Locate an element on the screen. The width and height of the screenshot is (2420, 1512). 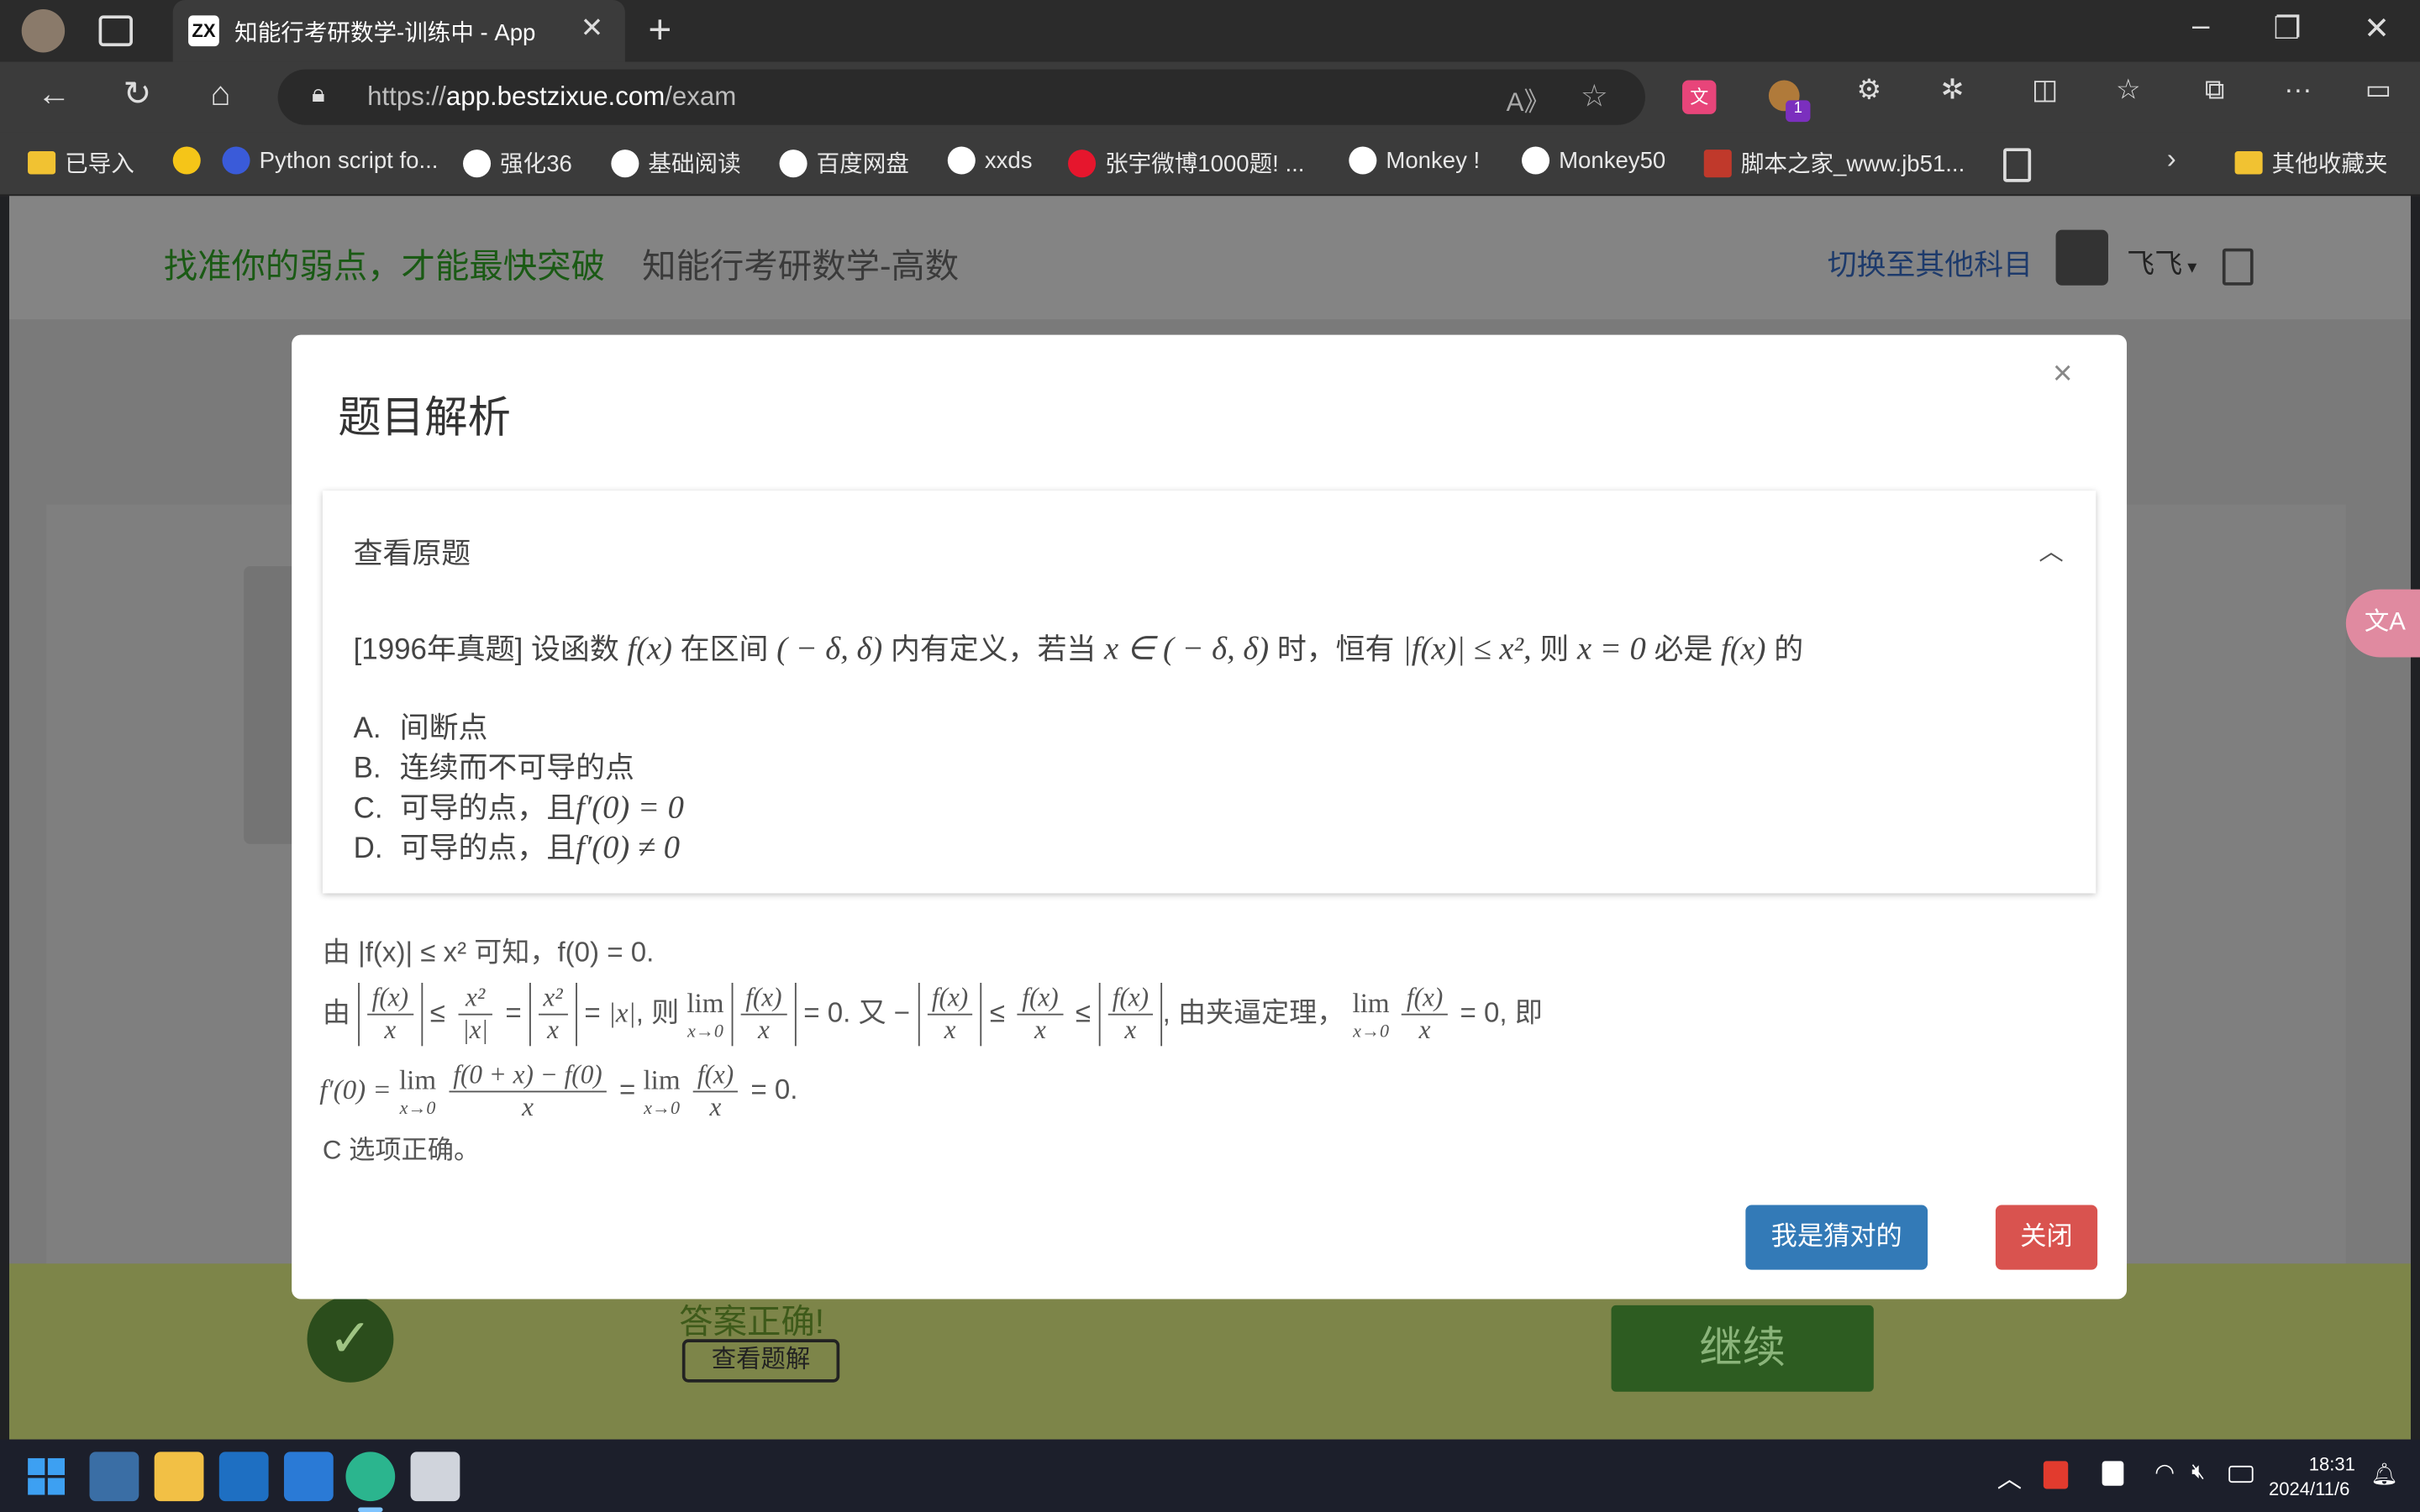
clock-time: 18:31 is located at coordinates (2324, 1464).